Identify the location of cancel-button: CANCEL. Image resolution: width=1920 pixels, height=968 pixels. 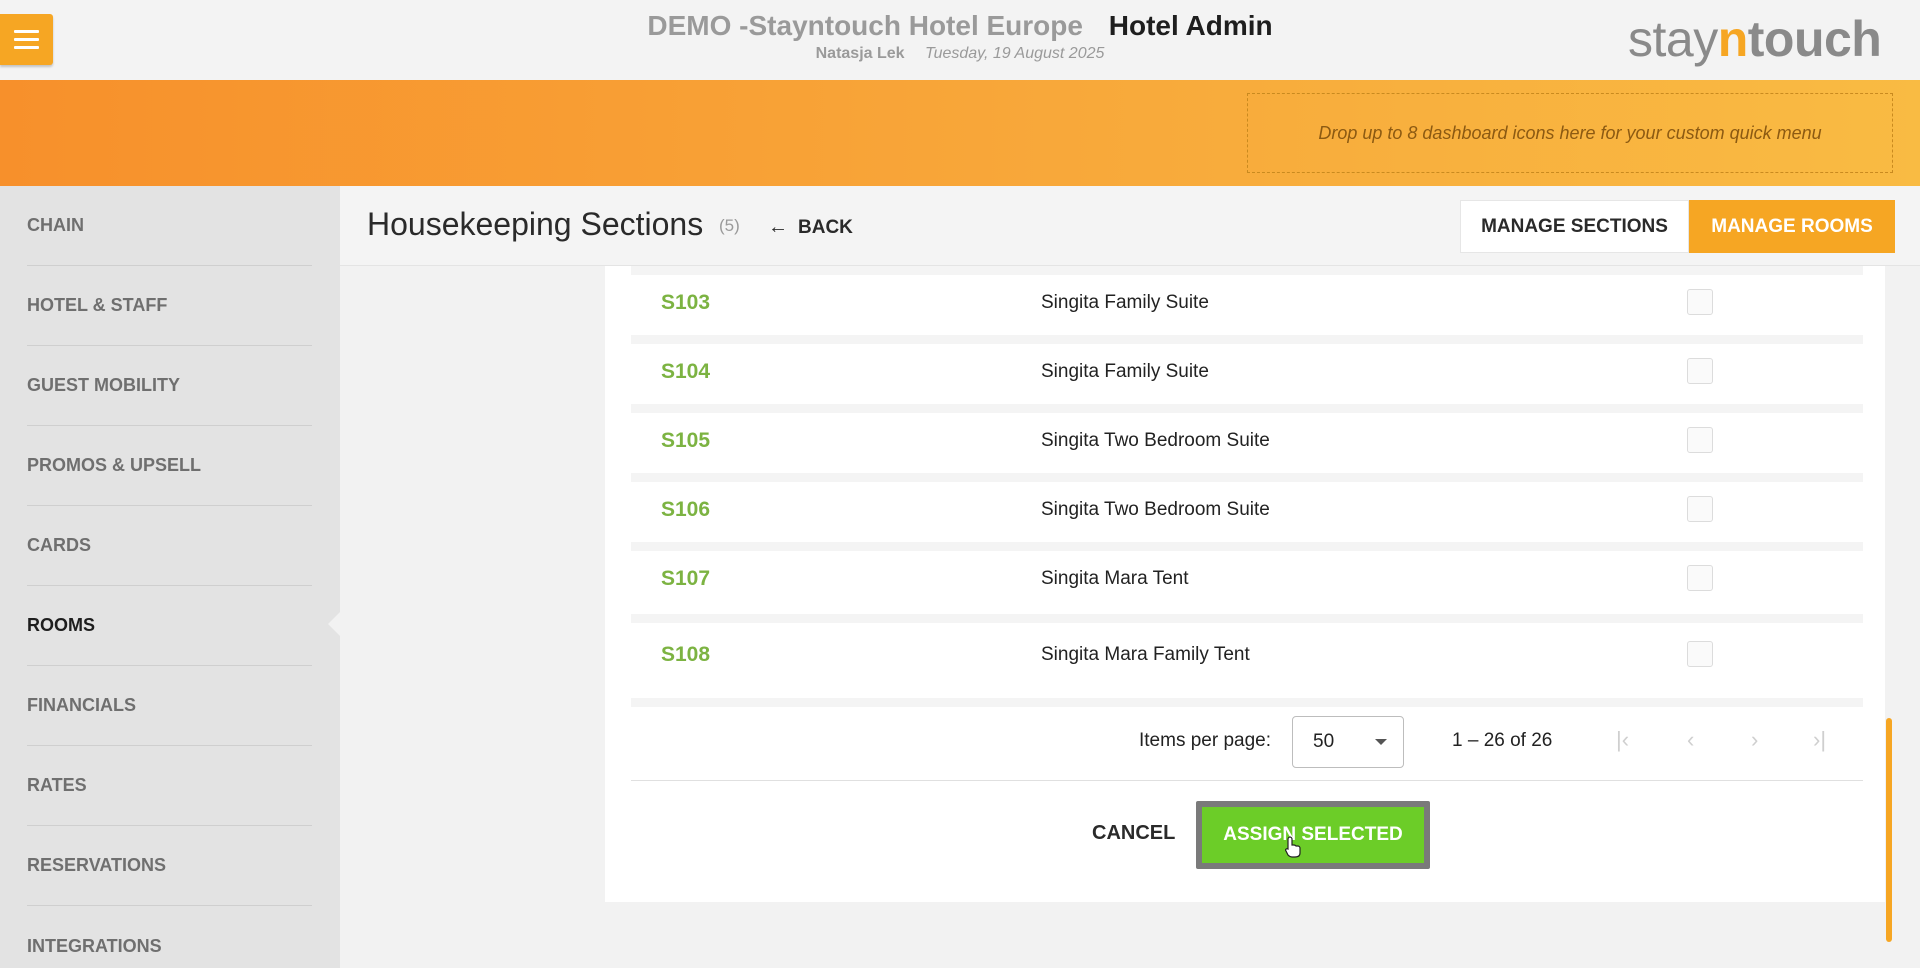
(1133, 833).